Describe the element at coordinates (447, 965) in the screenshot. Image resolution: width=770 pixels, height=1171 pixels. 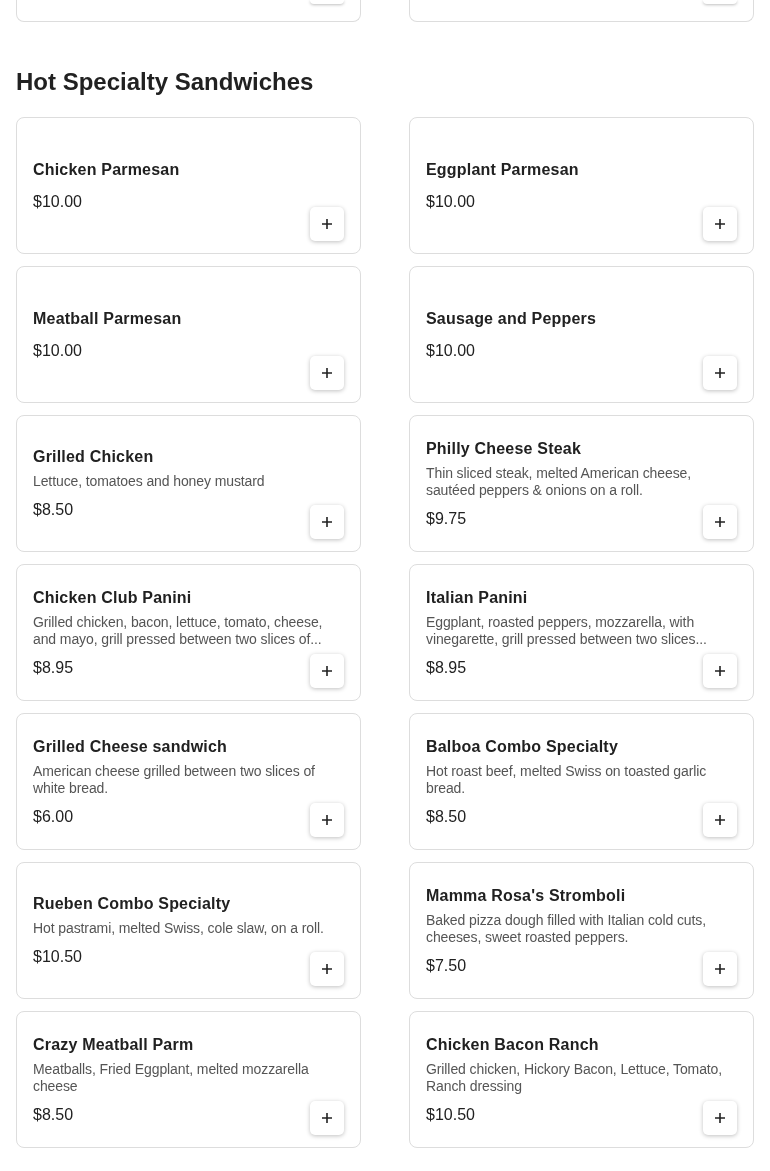
I see `item-price: $7.50` at that location.